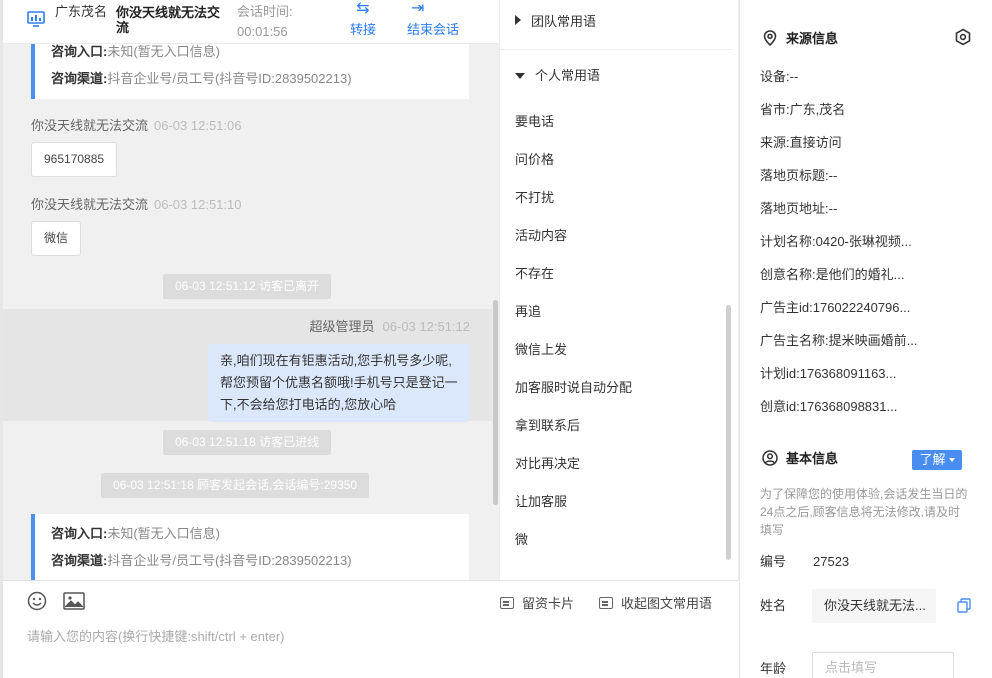 The image size is (992, 678). I want to click on personal-replies-group: 个人常用语, so click(557, 76).